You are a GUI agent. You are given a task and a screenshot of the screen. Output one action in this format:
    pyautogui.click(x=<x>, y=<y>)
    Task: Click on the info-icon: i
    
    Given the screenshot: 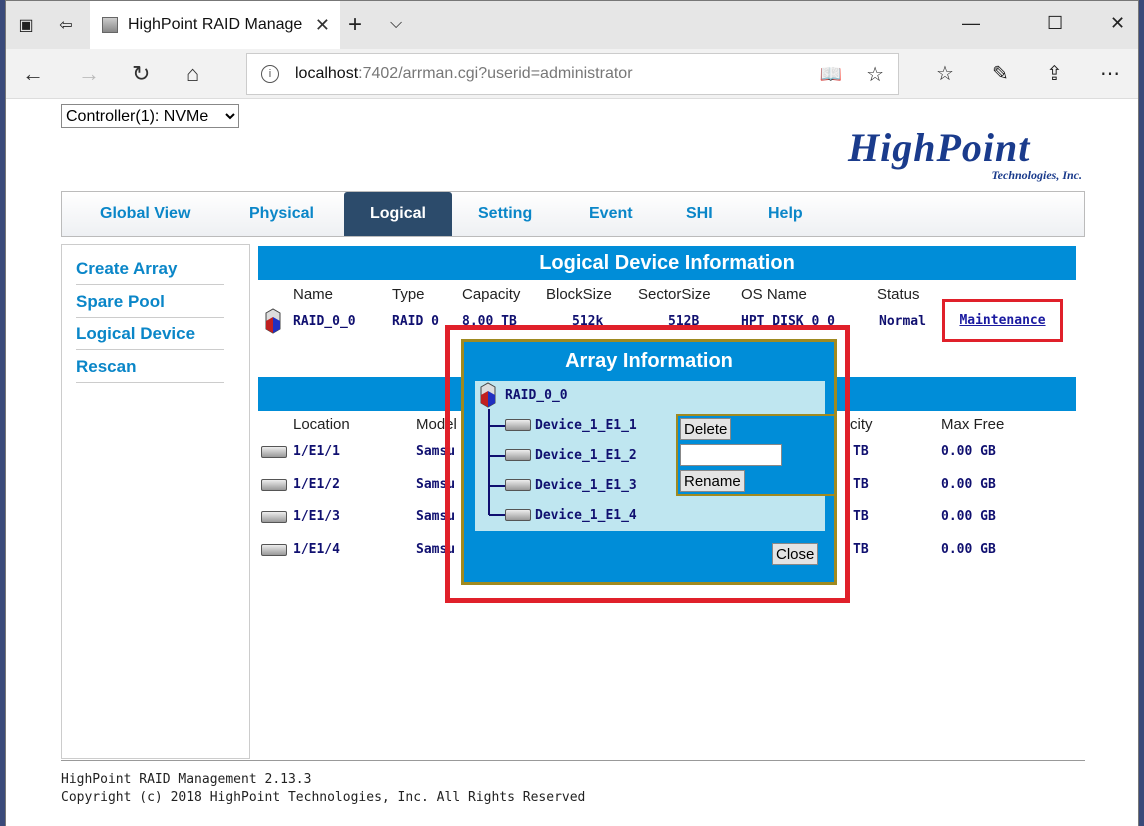 What is the action you would take?
    pyautogui.click(x=270, y=74)
    